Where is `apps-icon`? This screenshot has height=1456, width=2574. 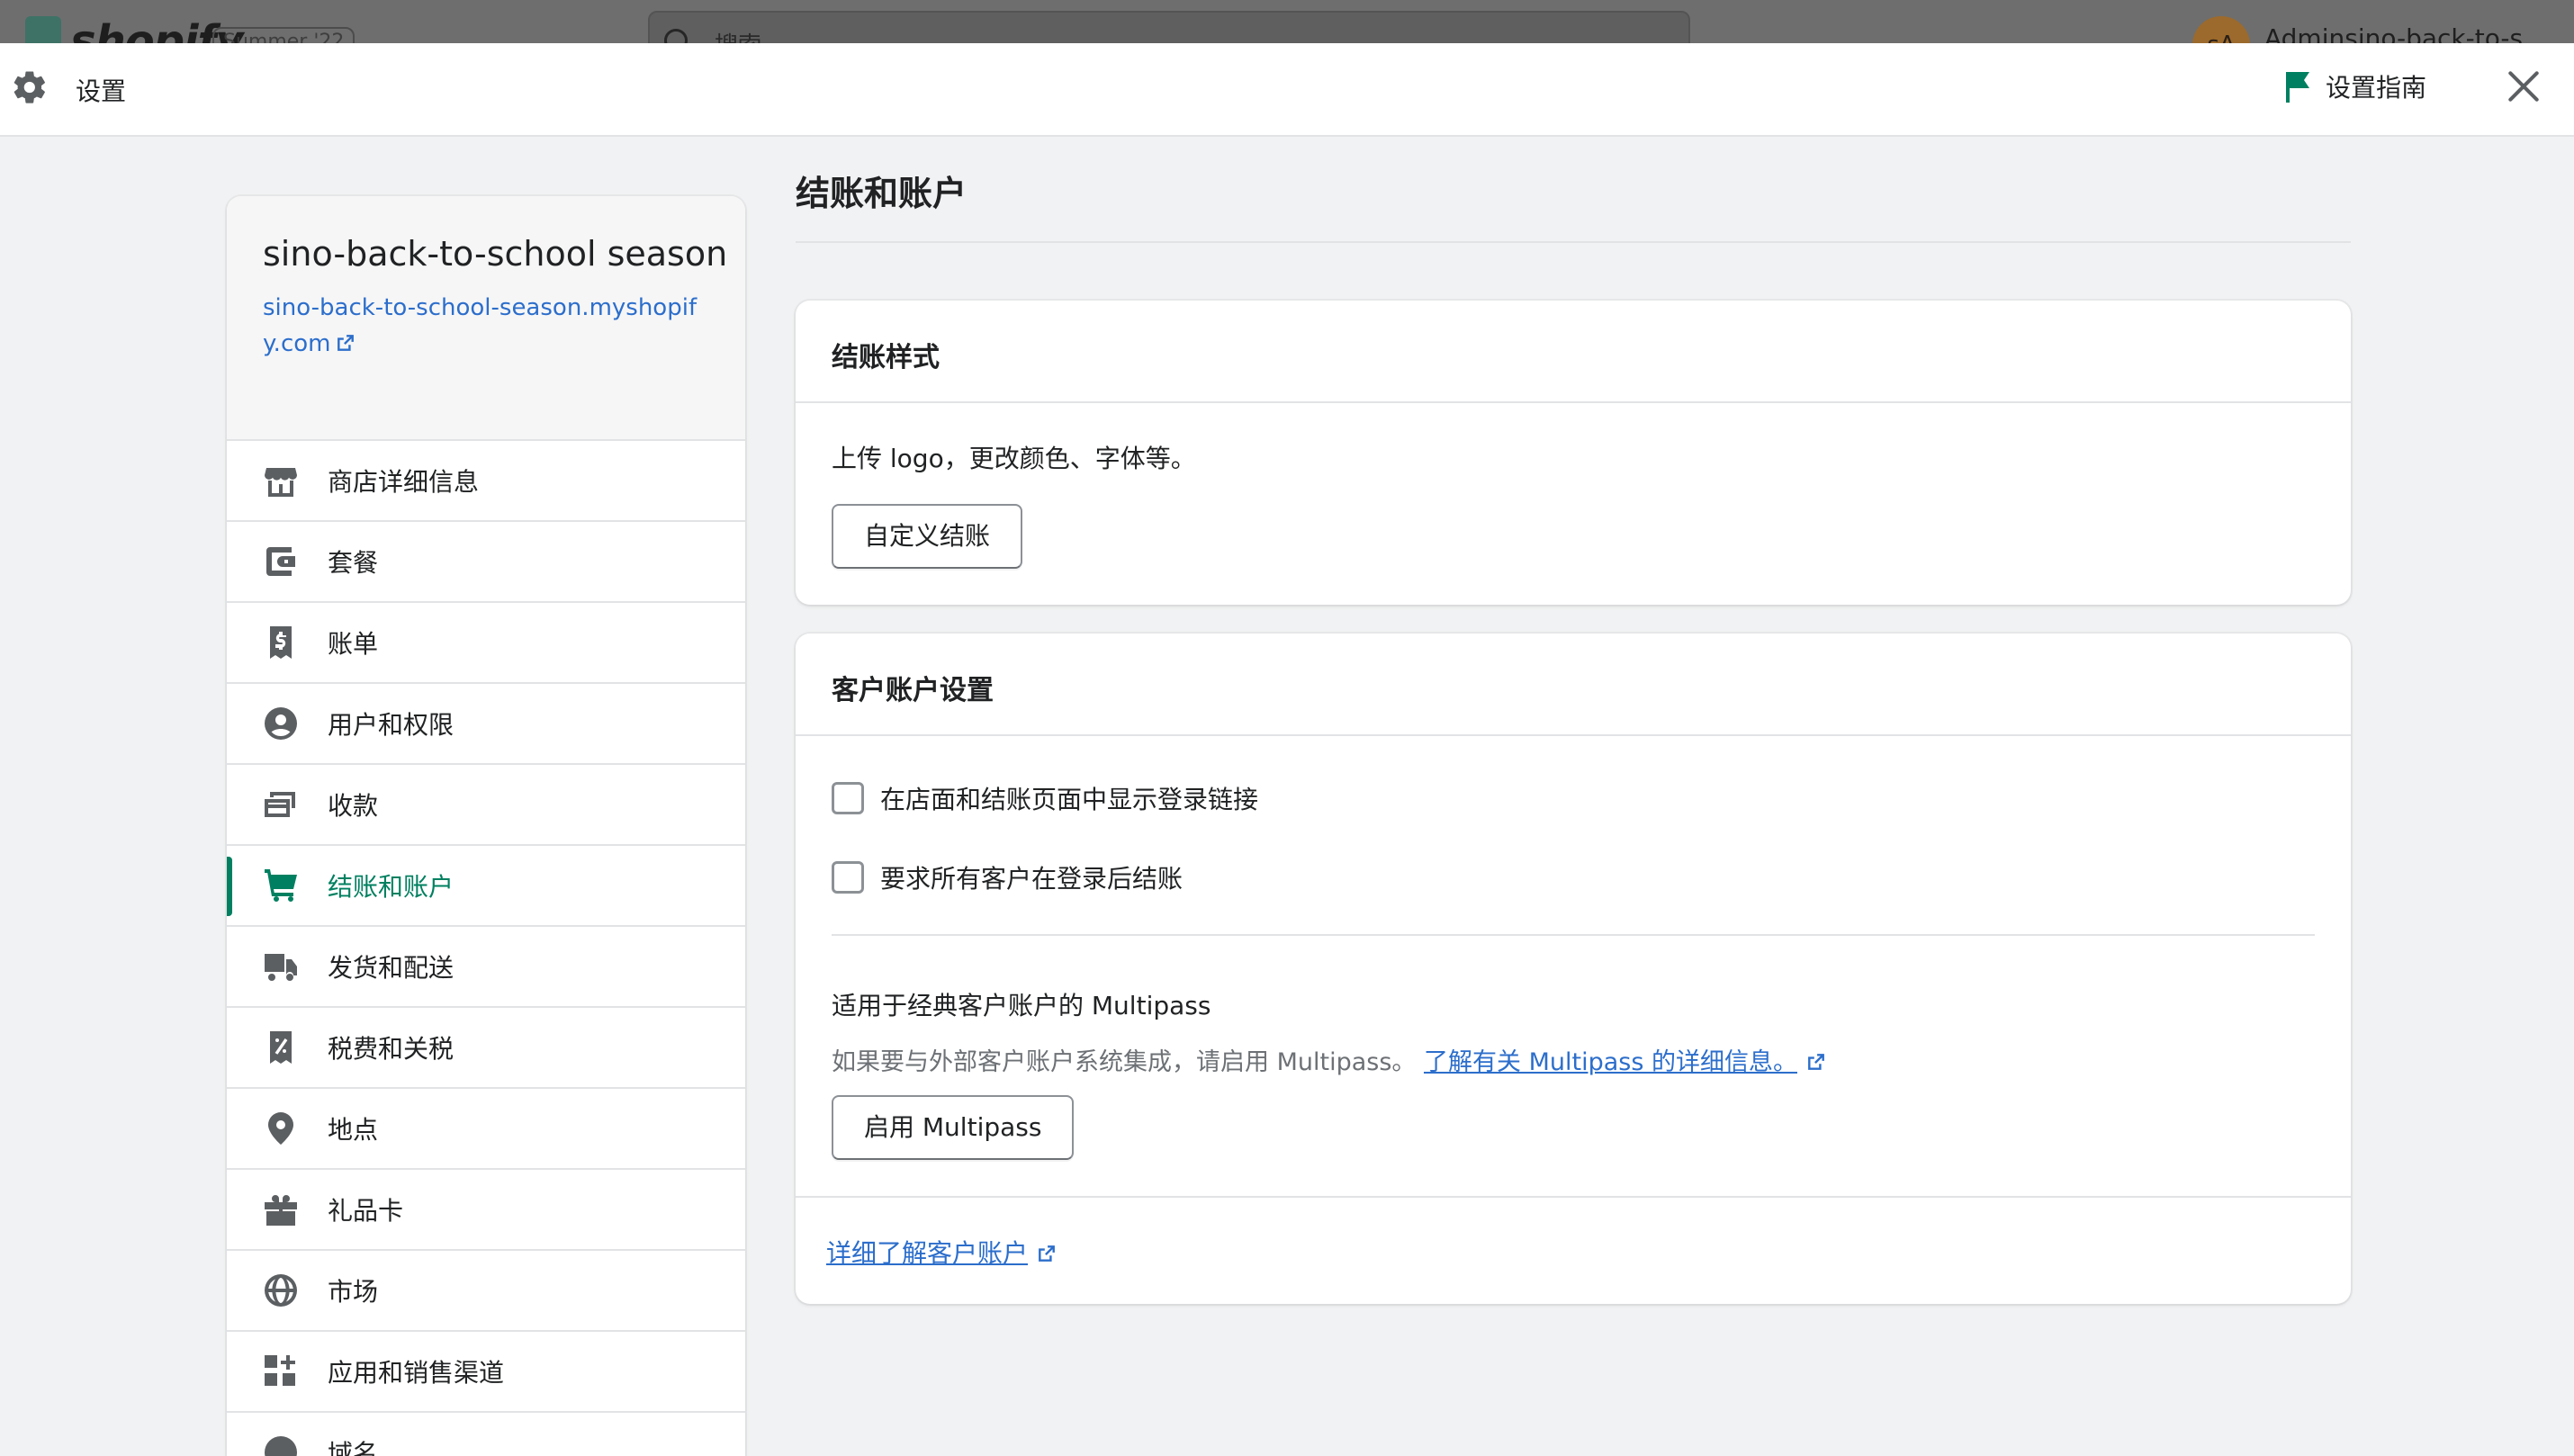
apps-icon is located at coordinates (280, 1370).